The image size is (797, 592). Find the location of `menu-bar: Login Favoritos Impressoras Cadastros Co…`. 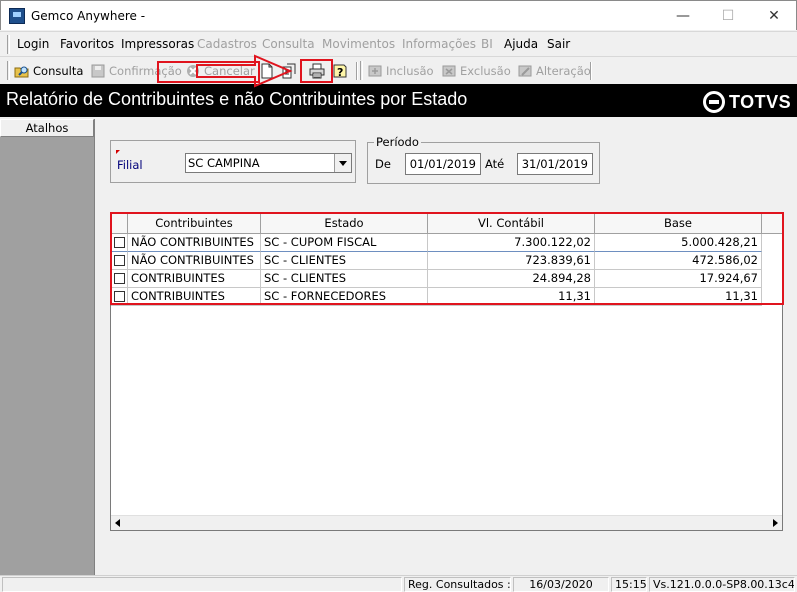

menu-bar: Login Favoritos Impressoras Cadastros Co… is located at coordinates (398, 44).